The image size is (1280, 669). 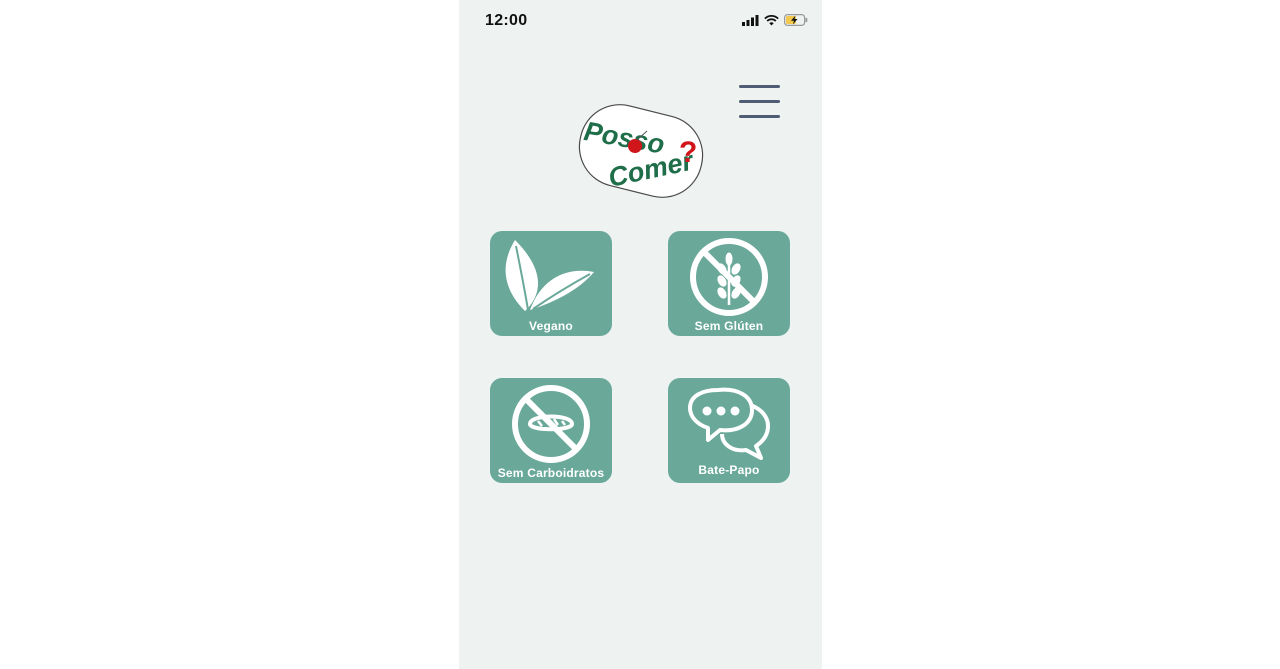 What do you see at coordinates (796, 20) in the screenshot?
I see `battery-charging-icon` at bounding box center [796, 20].